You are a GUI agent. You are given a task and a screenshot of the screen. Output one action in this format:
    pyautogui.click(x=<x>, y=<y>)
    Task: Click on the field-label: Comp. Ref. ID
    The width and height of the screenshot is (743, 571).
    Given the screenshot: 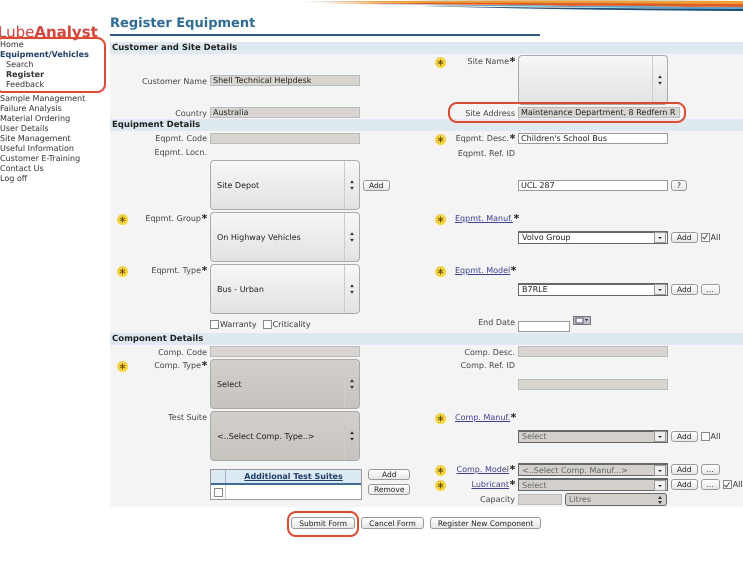 What is the action you would take?
    pyautogui.click(x=487, y=365)
    